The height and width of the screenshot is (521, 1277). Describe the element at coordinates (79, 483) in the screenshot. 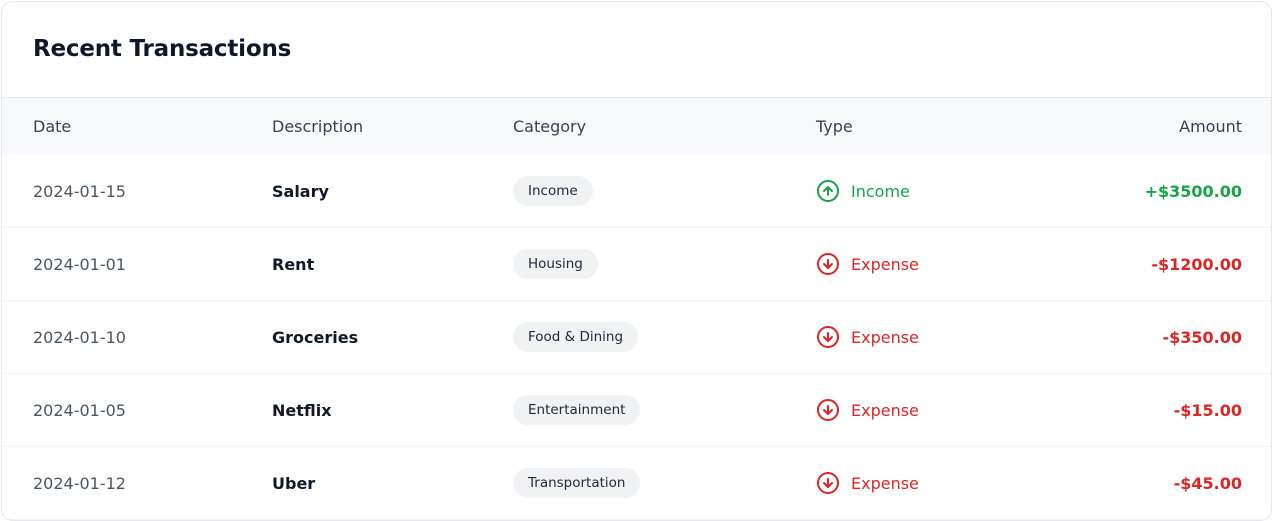

I see `transaction-date: 2024-01-12` at that location.